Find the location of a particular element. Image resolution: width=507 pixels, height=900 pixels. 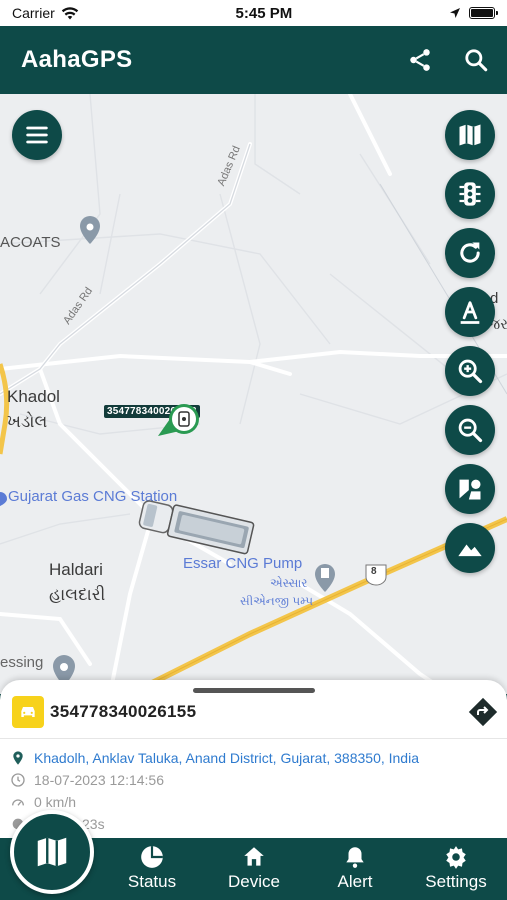

pie-chart-icon is located at coordinates (152, 857).